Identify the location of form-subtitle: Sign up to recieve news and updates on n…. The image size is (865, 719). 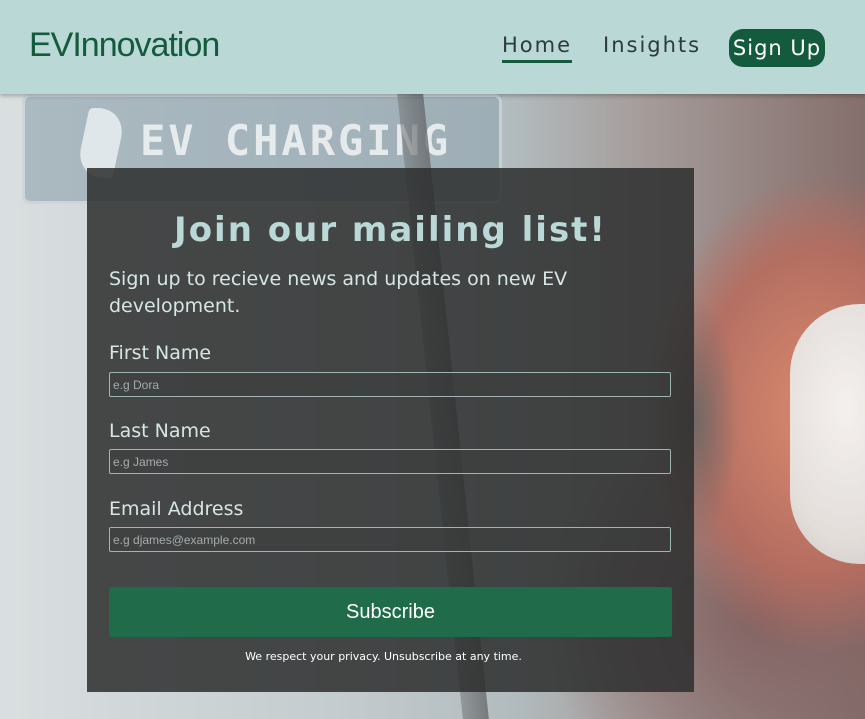
(338, 292).